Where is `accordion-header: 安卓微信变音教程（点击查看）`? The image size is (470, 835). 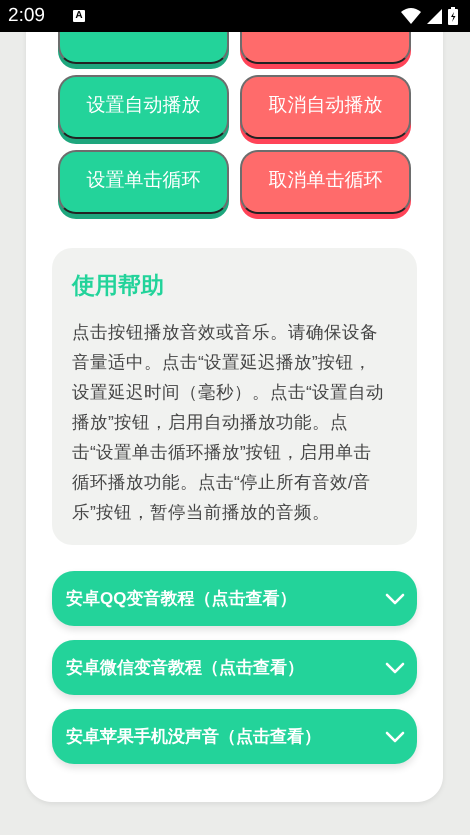 accordion-header: 安卓微信变音教程（点击查看） is located at coordinates (234, 667).